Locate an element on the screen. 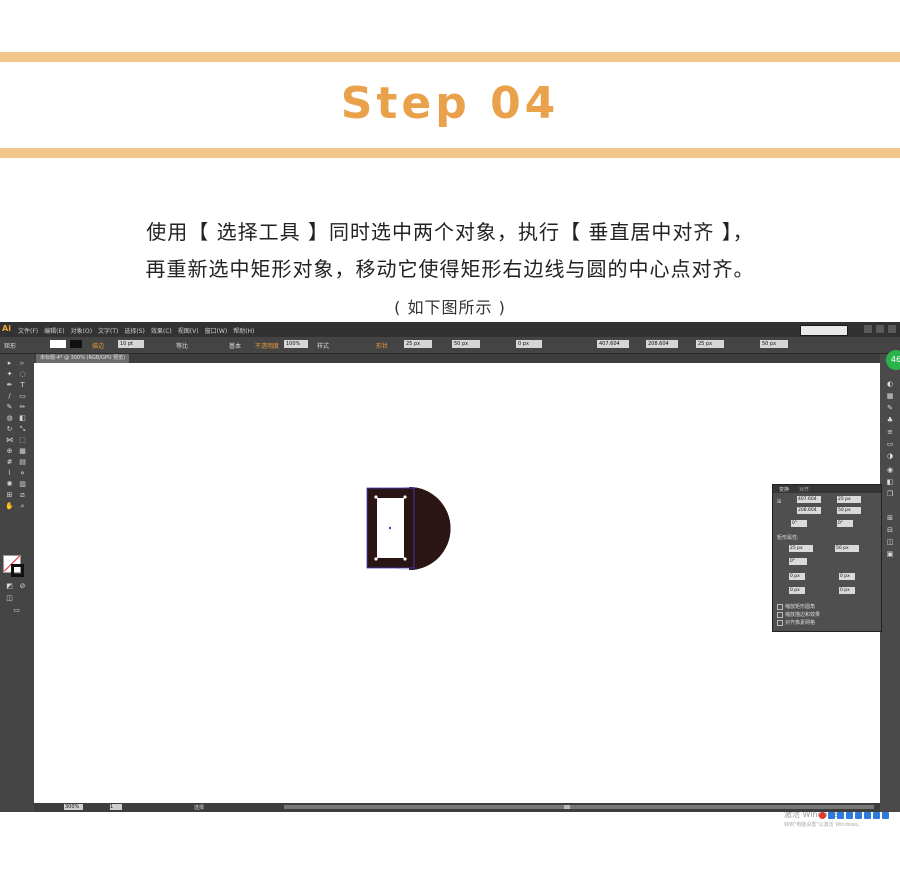 The image size is (900, 875). none-color-icon: ⊘ is located at coordinates (22, 586).